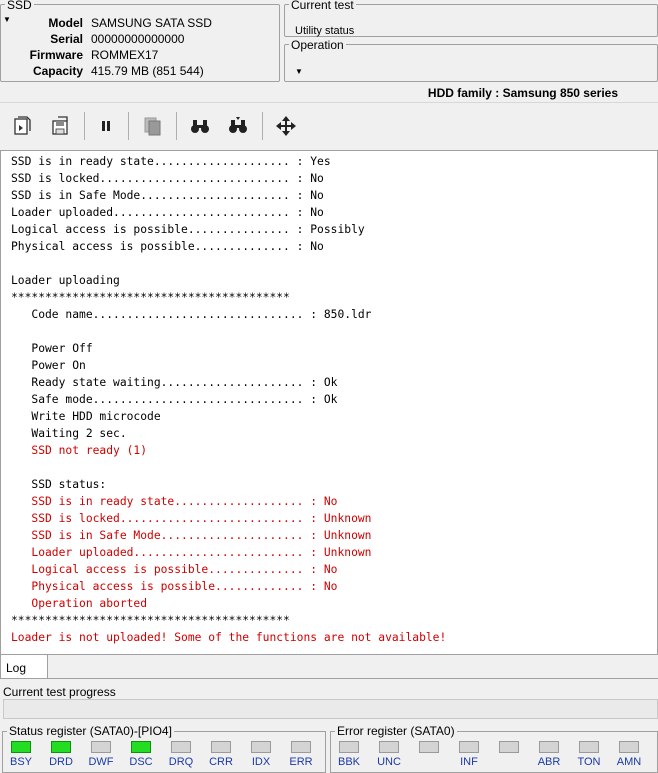  What do you see at coordinates (57, 71) in the screenshot?
I see `capacity-label: Capacity` at bounding box center [57, 71].